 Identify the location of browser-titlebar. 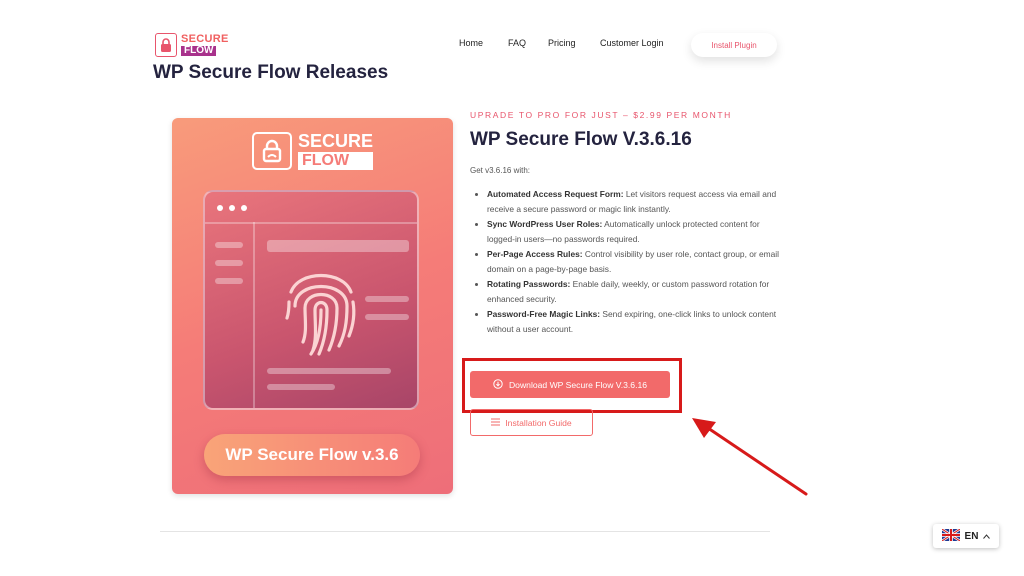
(311, 208).